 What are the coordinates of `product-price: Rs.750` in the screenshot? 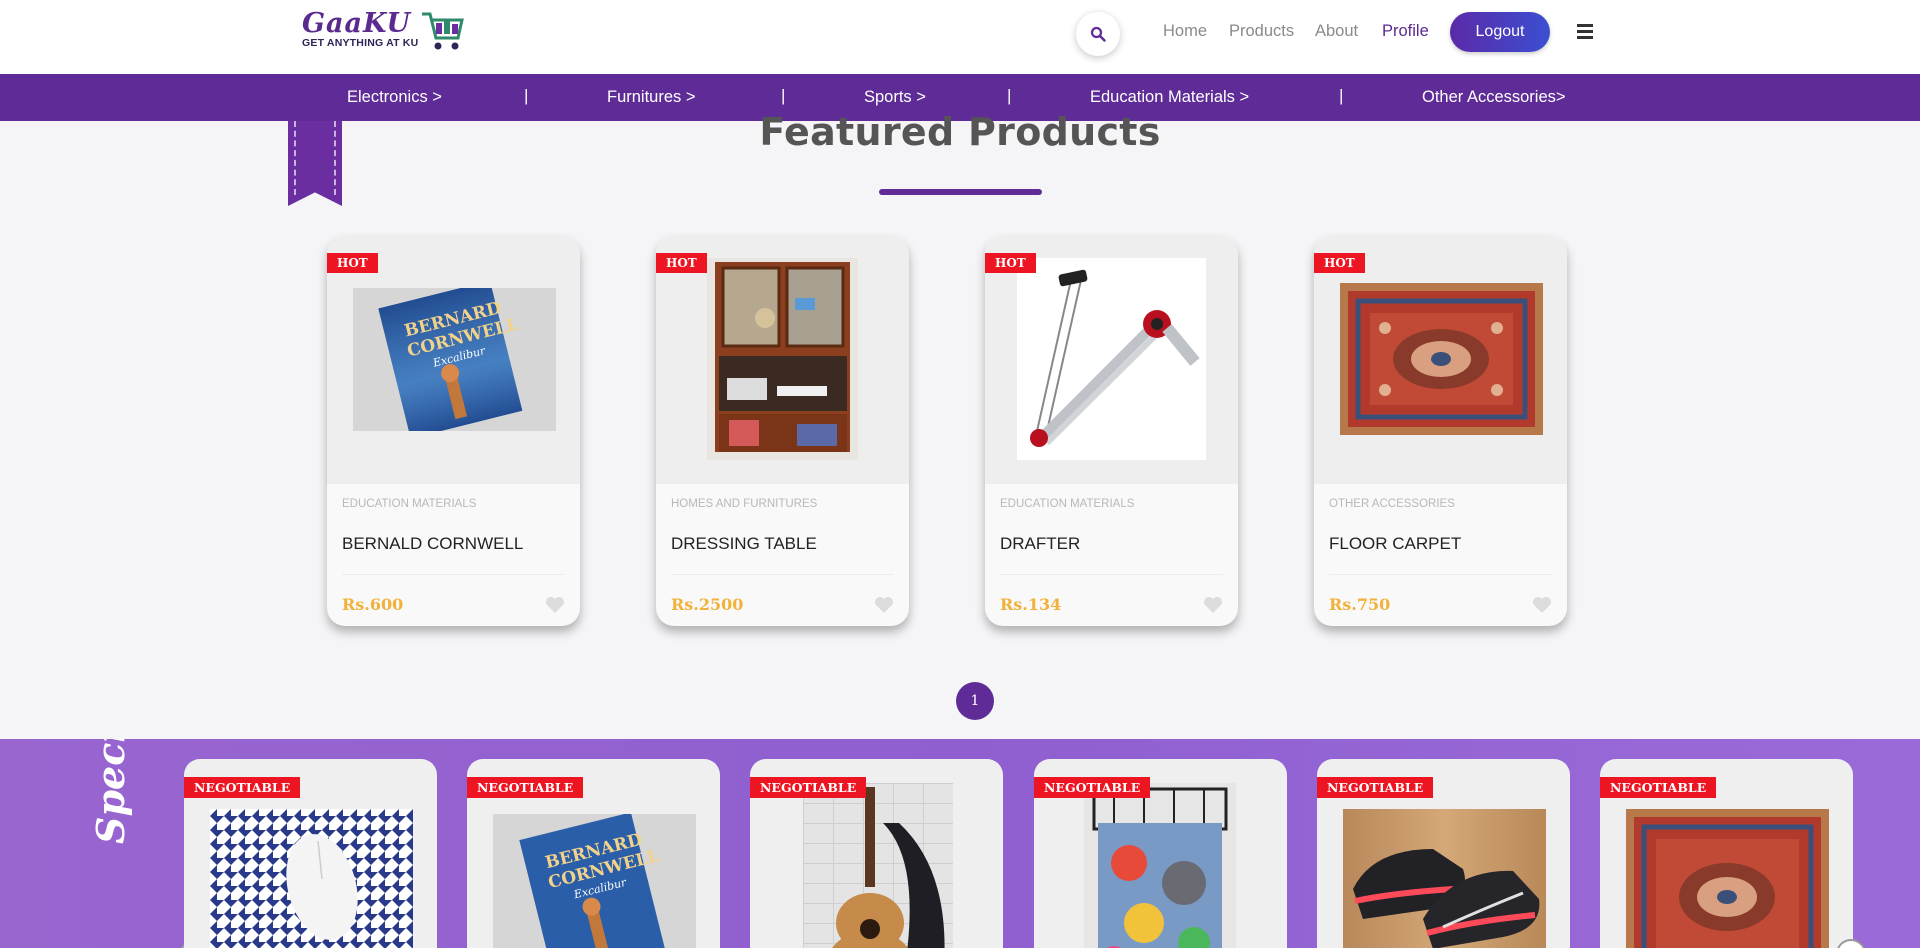 It's located at (1360, 604).